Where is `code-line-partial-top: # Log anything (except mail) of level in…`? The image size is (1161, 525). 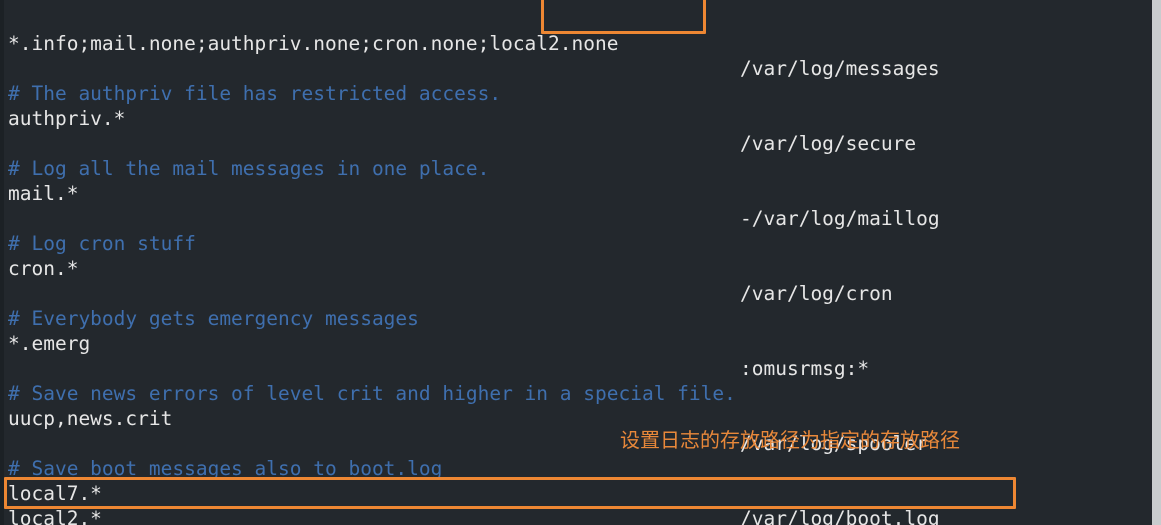
code-line-partial-top: # Log anything (except mail) of level in… is located at coordinates (576, 4).